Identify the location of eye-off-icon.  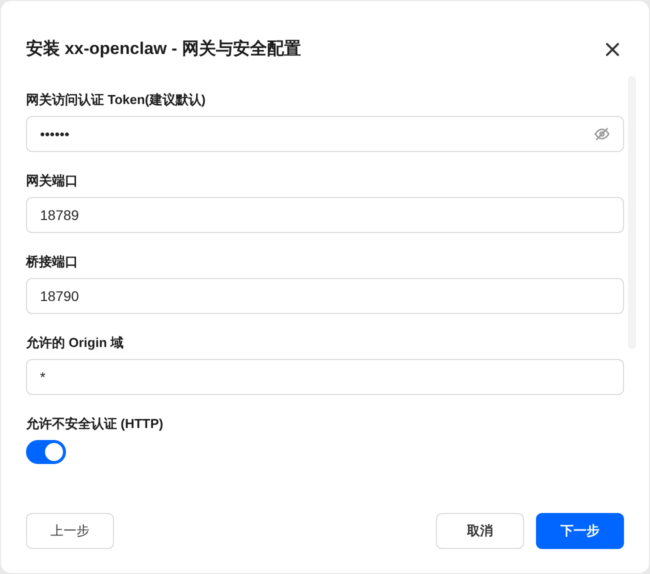
(602, 134).